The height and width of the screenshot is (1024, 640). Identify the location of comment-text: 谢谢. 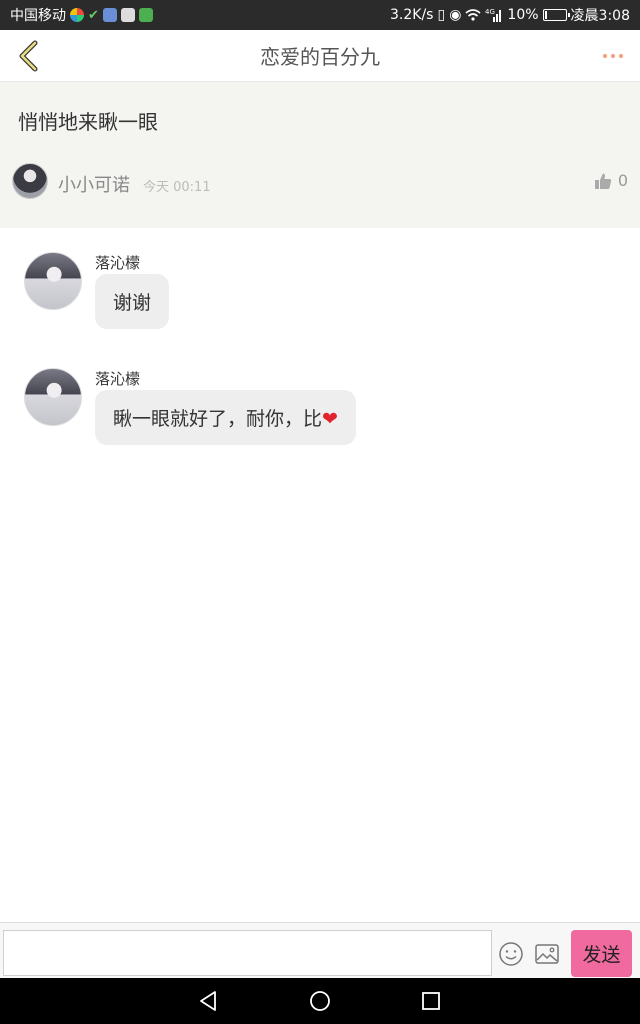
(132, 303).